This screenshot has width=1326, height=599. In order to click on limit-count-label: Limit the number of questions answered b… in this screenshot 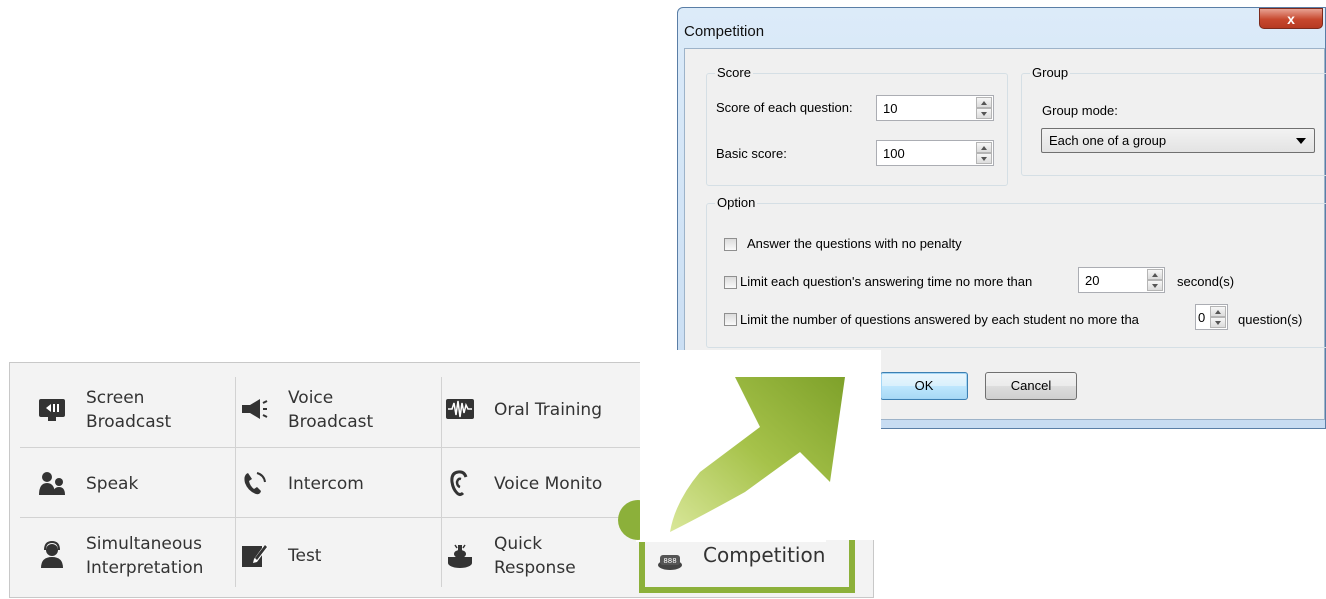, I will do `click(939, 319)`.